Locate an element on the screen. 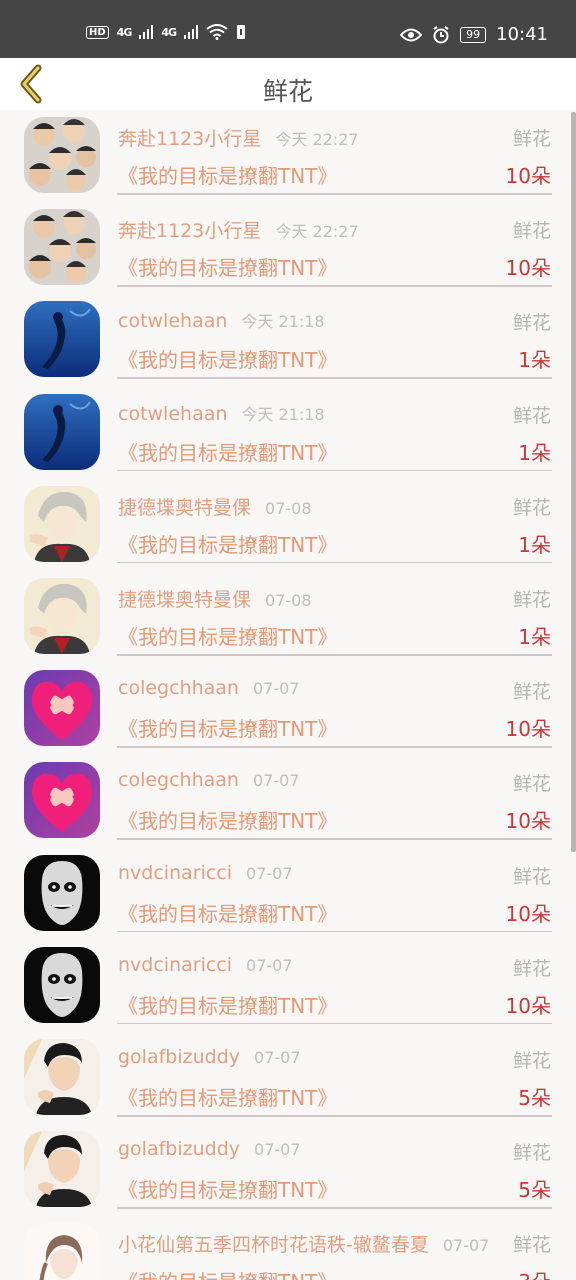 This screenshot has width=576, height=1280. hd-badge: HD is located at coordinates (97, 32).